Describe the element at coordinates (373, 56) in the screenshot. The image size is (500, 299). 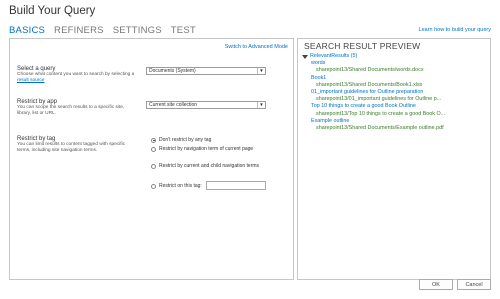
I see `result-group: RelevantResults (5)` at that location.